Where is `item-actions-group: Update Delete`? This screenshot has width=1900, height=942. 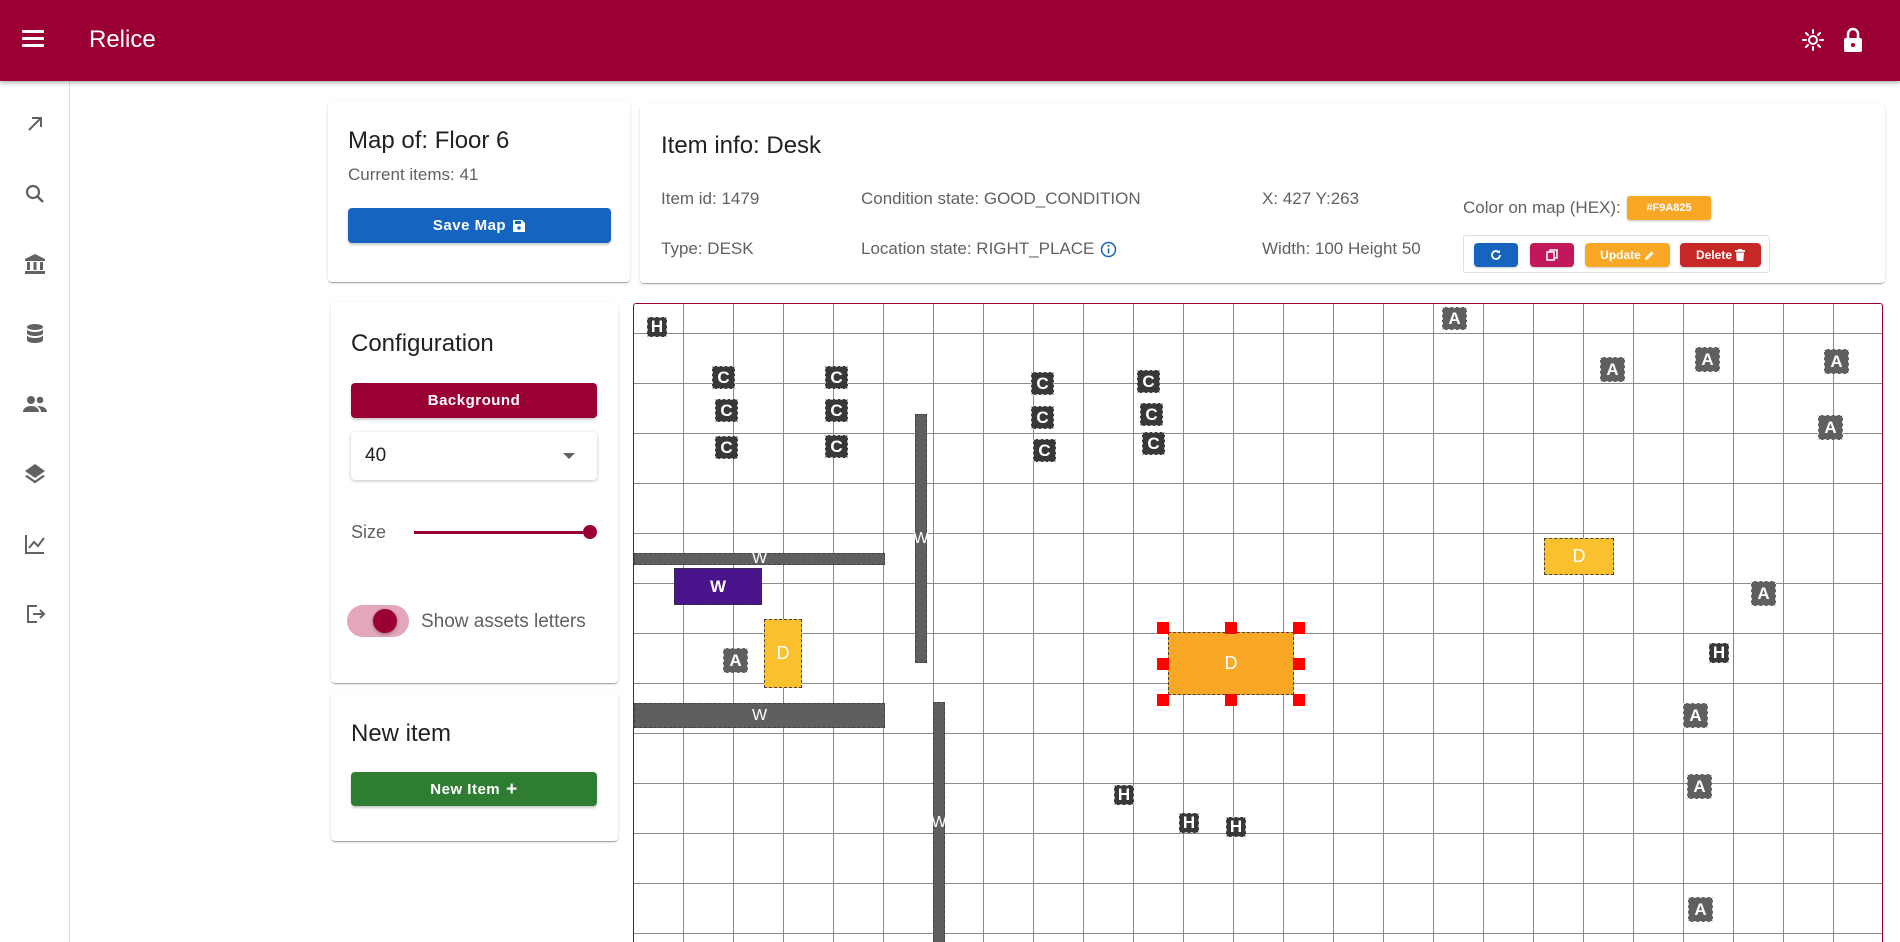 item-actions-group: Update Delete is located at coordinates (1616, 254).